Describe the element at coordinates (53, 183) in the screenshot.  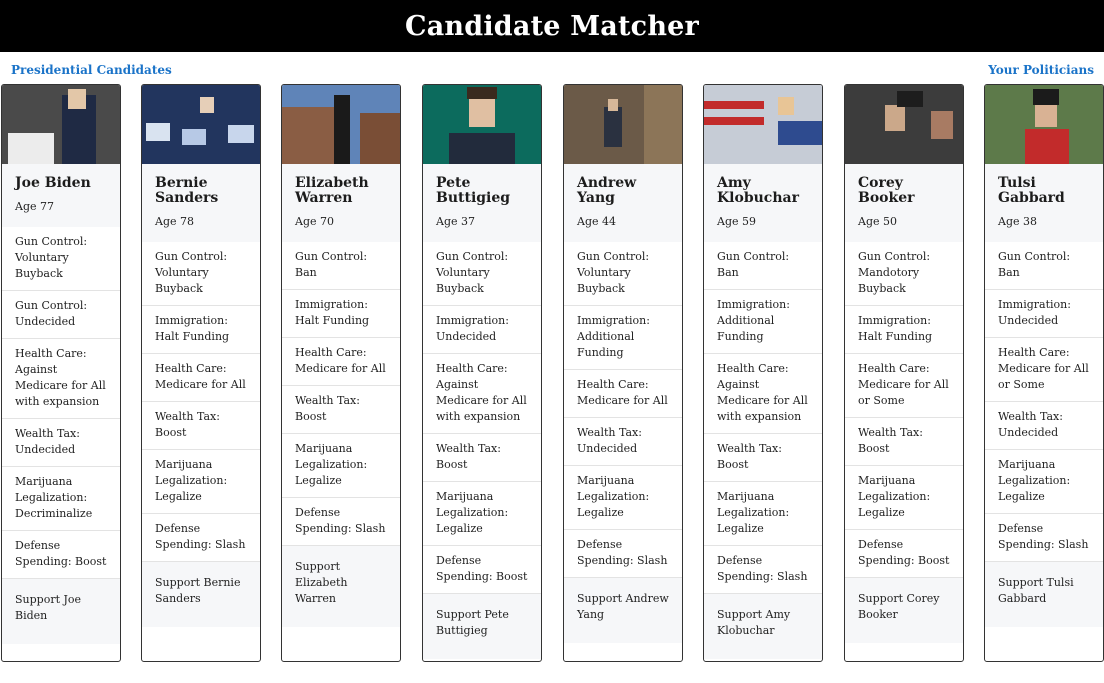
I see `candidate-name: Joe Biden` at that location.